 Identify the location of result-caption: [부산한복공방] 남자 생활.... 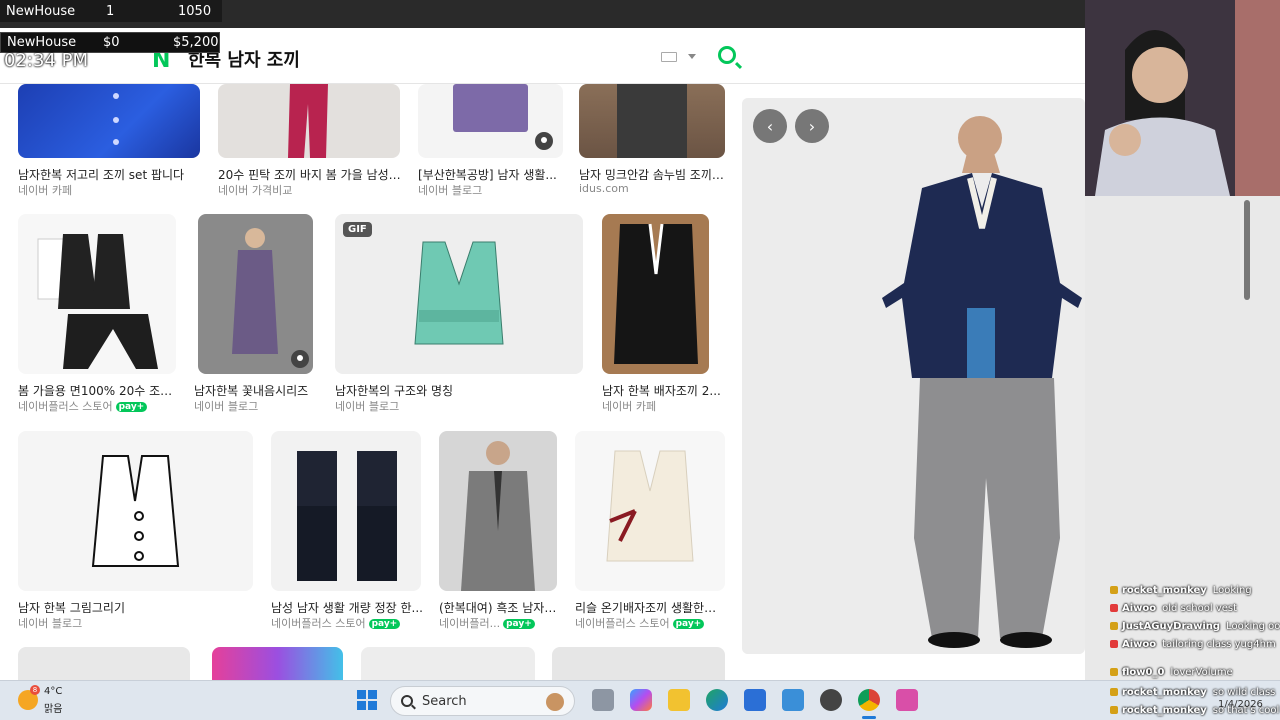
(490, 174).